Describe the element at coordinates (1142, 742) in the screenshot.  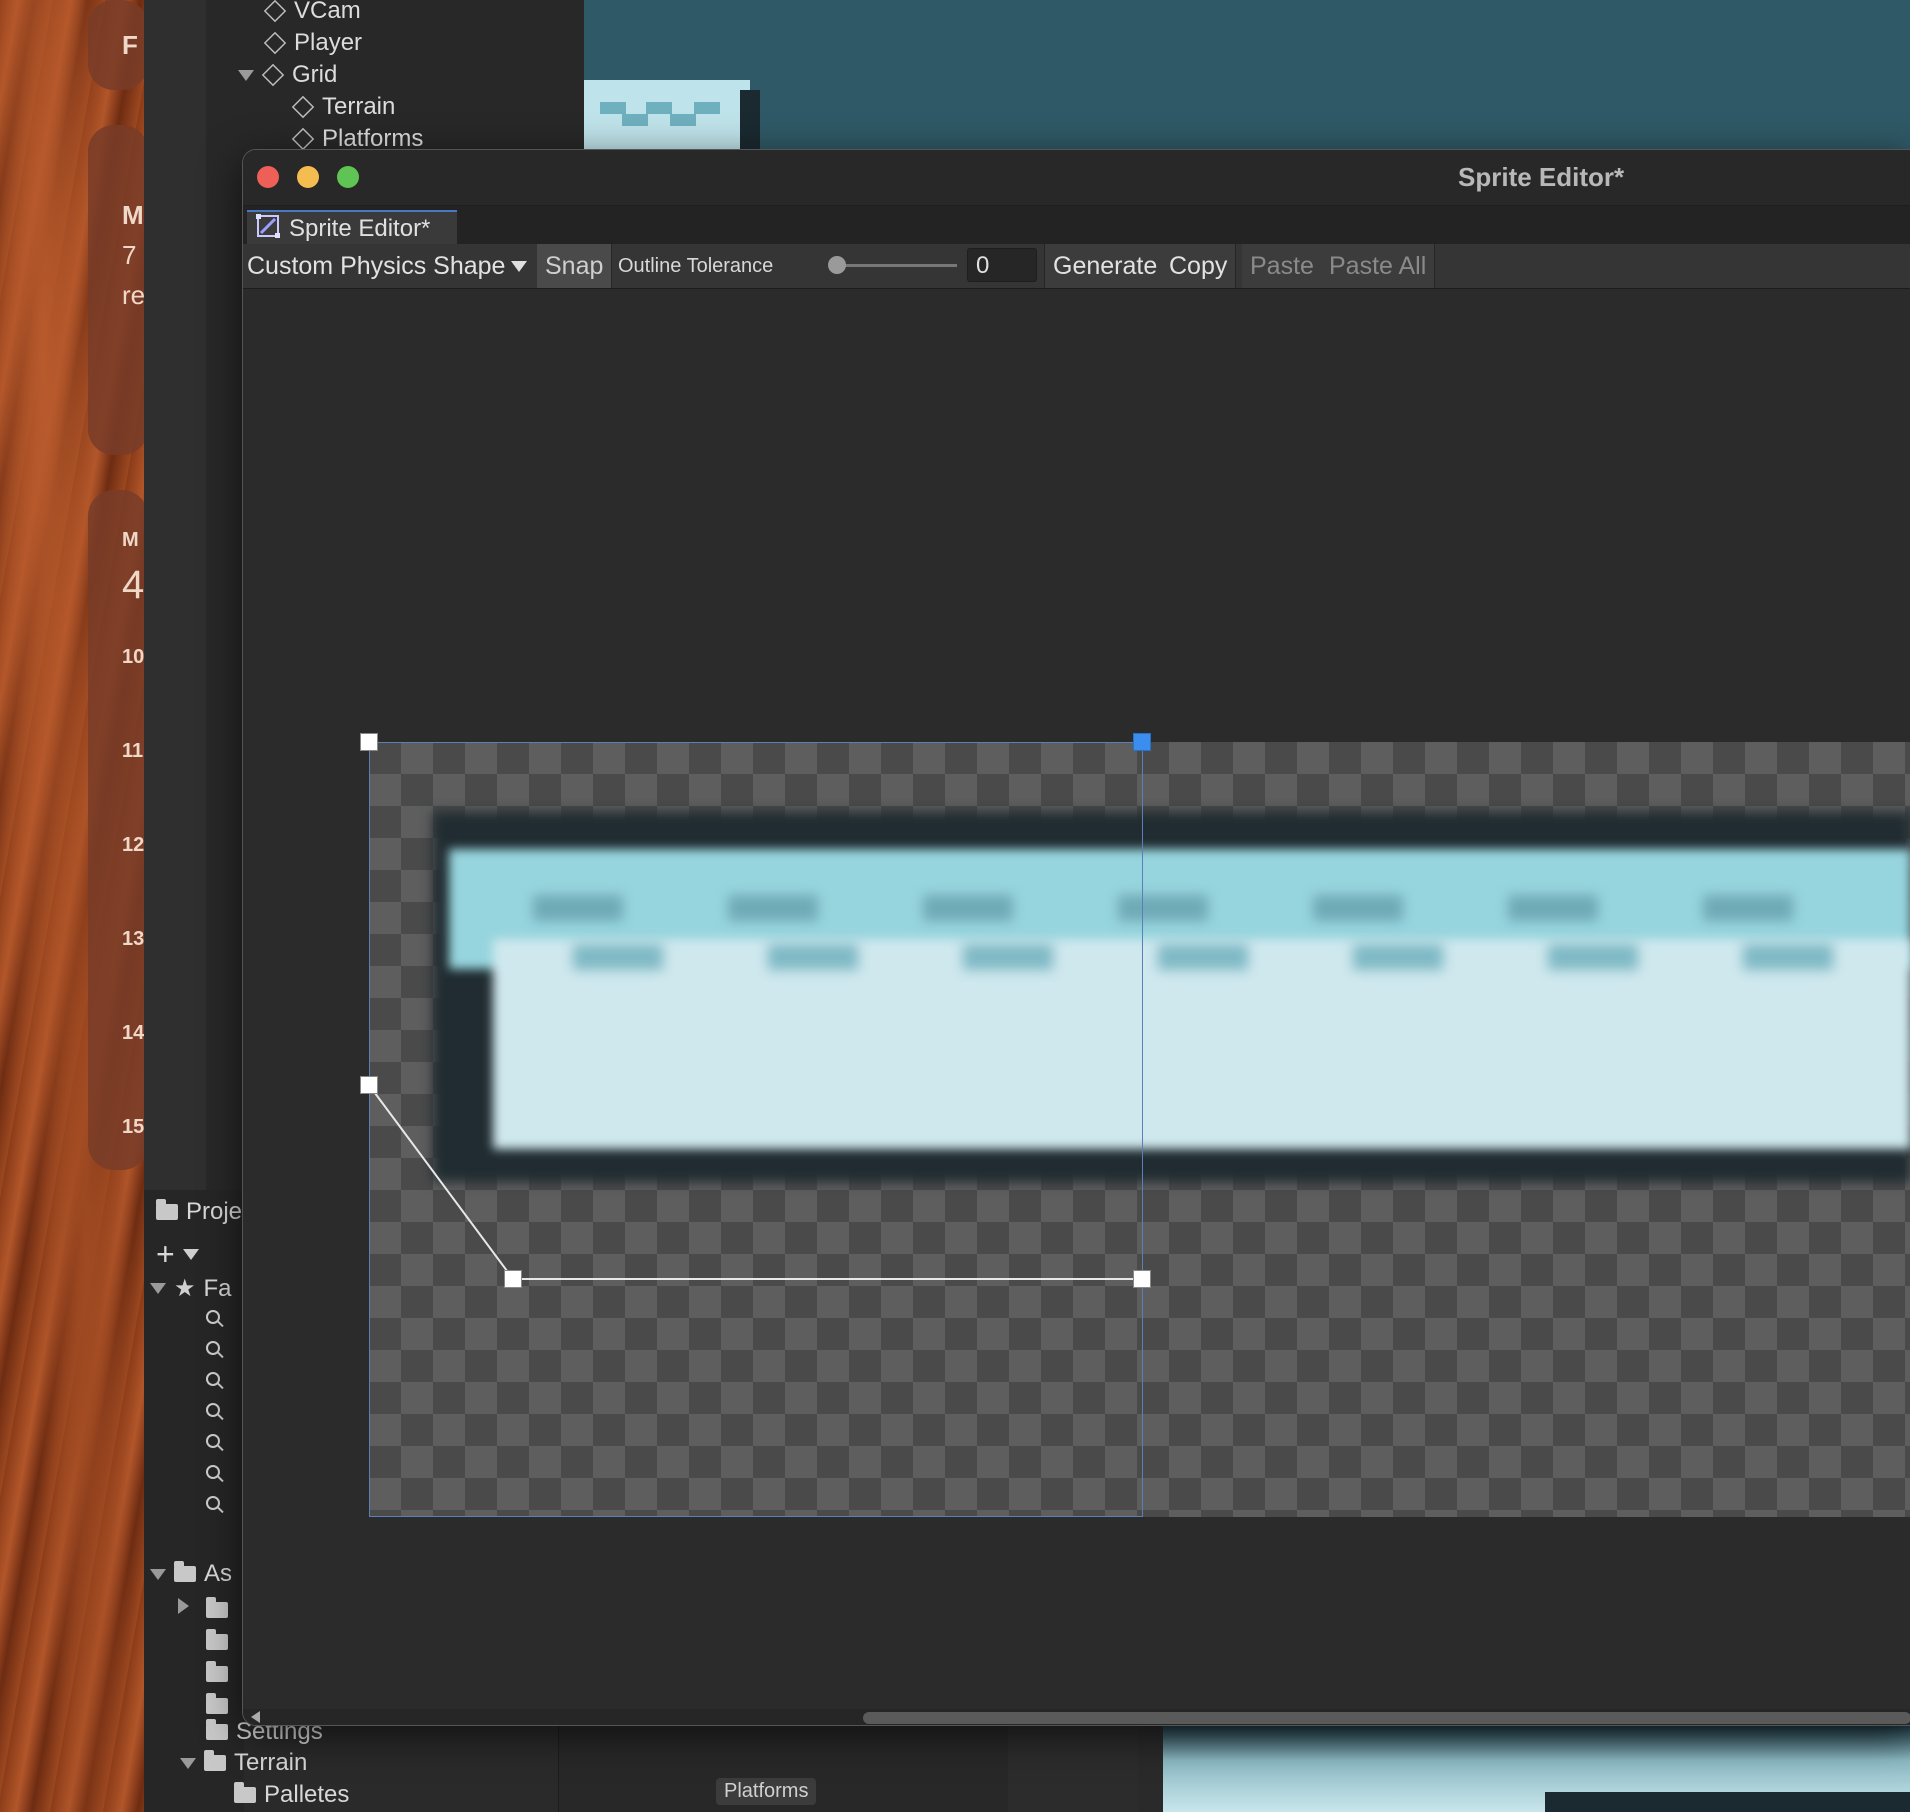
I see `shape-vertex-handle-selected` at that location.